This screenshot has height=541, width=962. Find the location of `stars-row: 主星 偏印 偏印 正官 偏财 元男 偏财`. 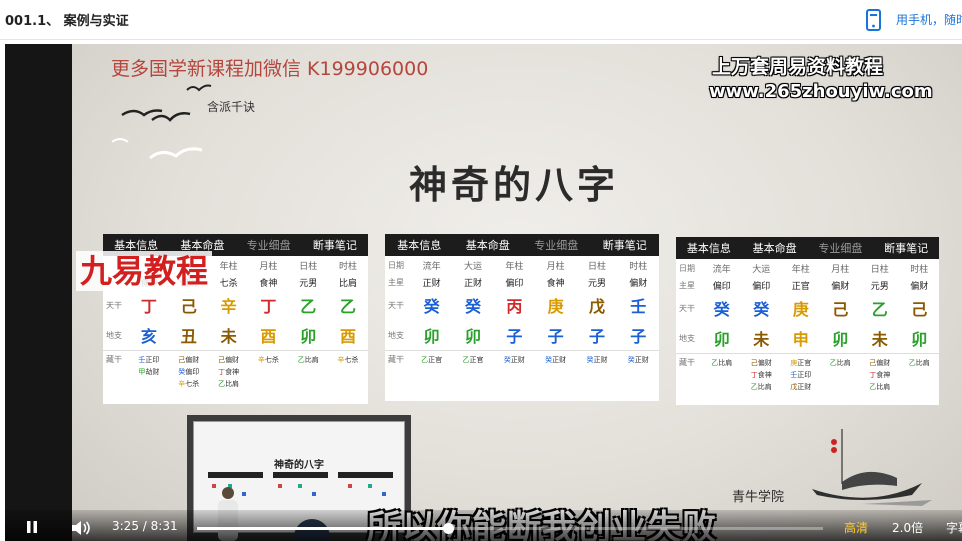

stars-row: 主星 偏印 偏印 正官 偏财 元男 偏财 is located at coordinates (807, 285).